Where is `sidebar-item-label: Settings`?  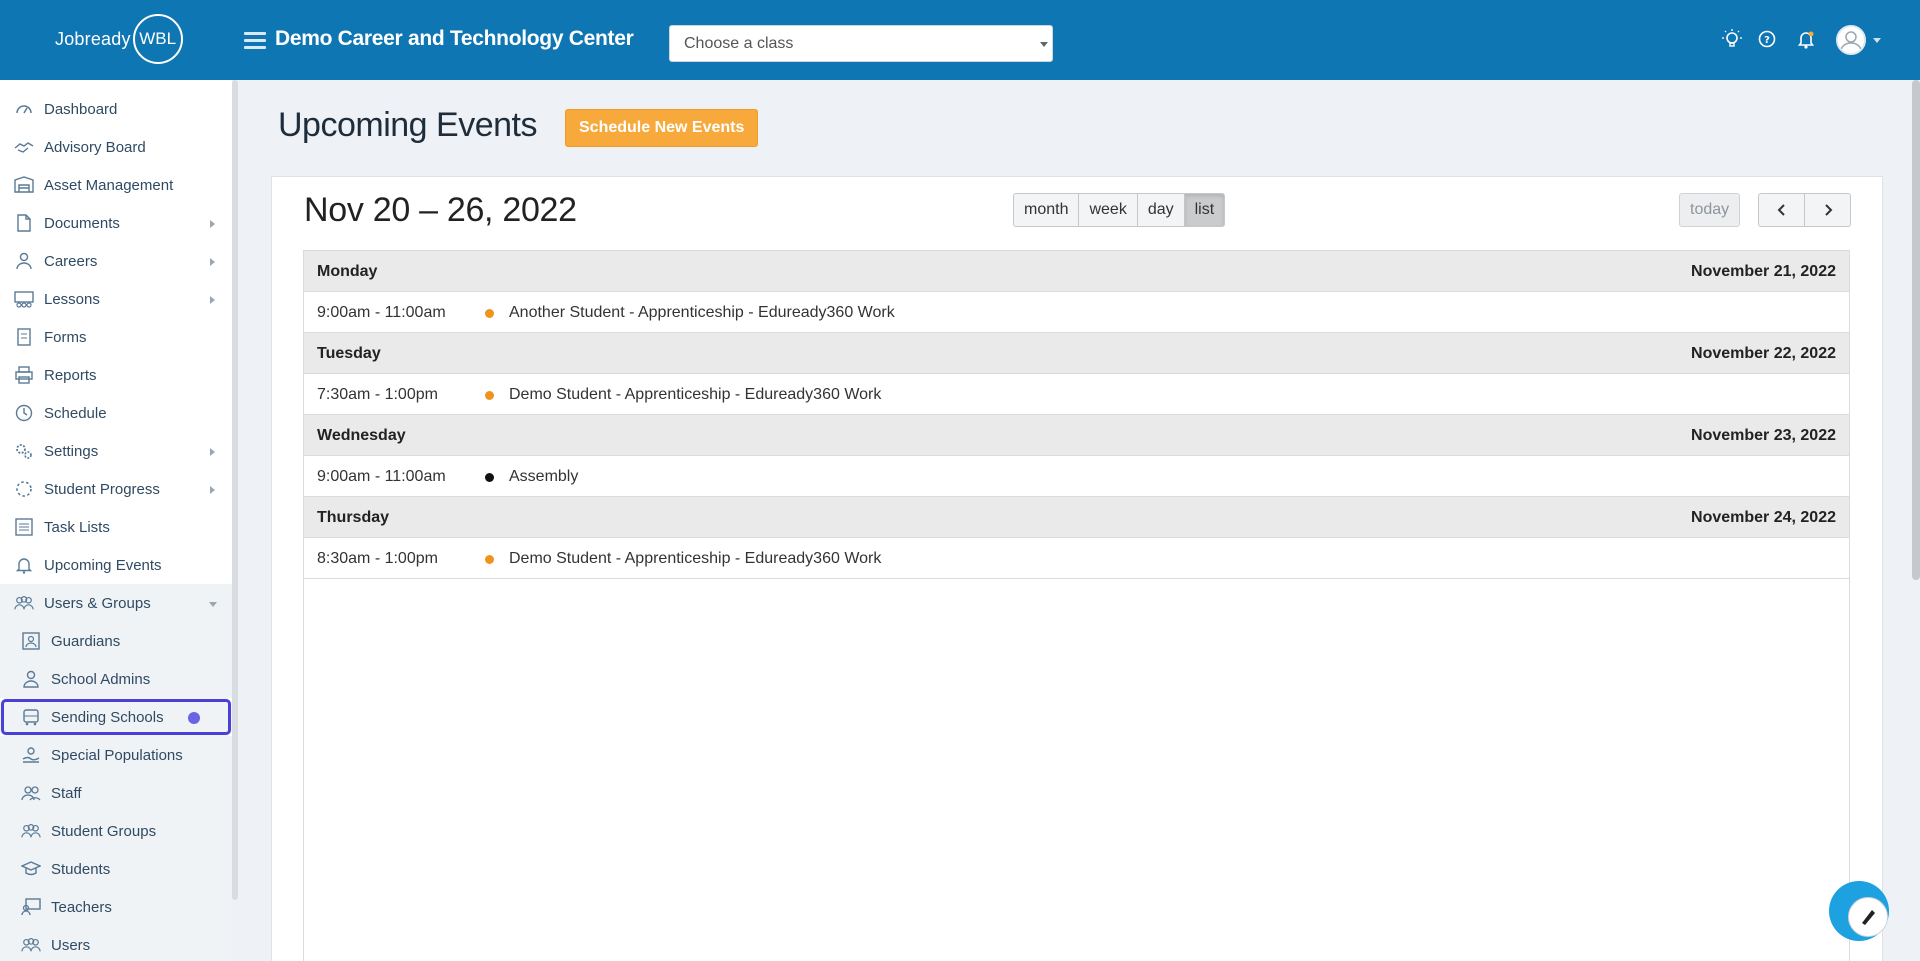 sidebar-item-label: Settings is located at coordinates (71, 451).